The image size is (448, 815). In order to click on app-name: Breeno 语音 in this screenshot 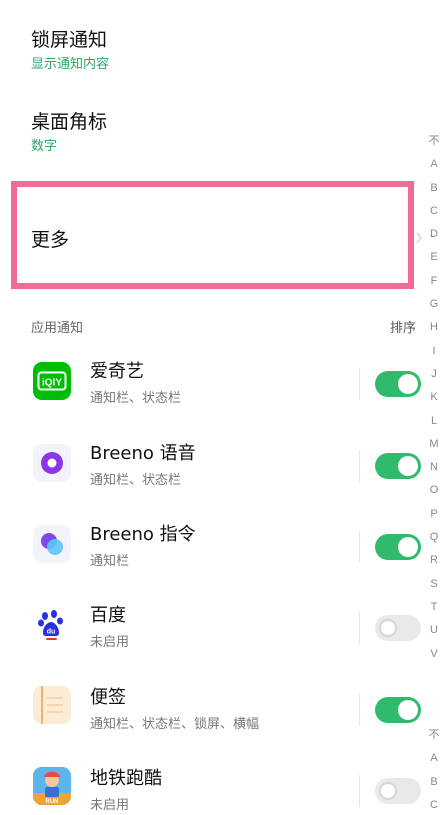, I will do `click(143, 453)`.